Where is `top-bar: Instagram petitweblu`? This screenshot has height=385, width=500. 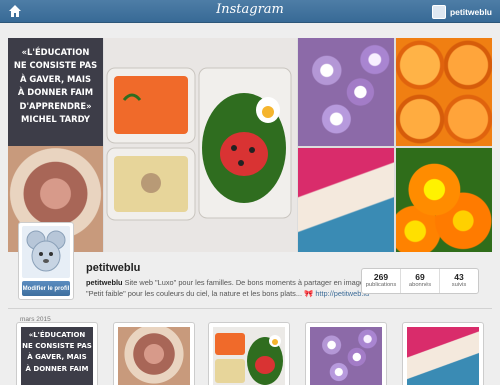 top-bar: Instagram petitweblu is located at coordinates (250, 11).